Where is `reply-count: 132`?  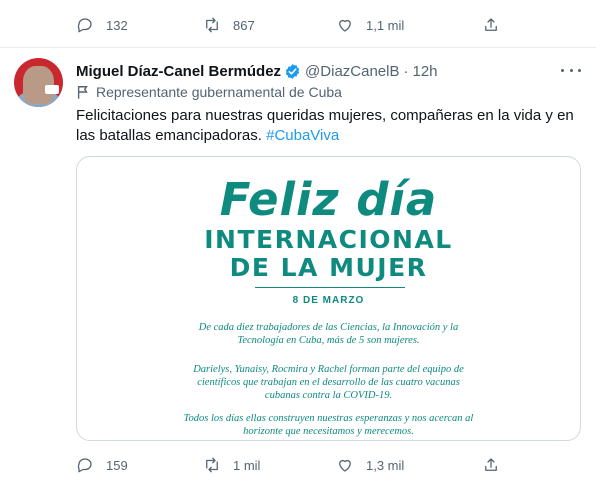 reply-count: 132 is located at coordinates (117, 25).